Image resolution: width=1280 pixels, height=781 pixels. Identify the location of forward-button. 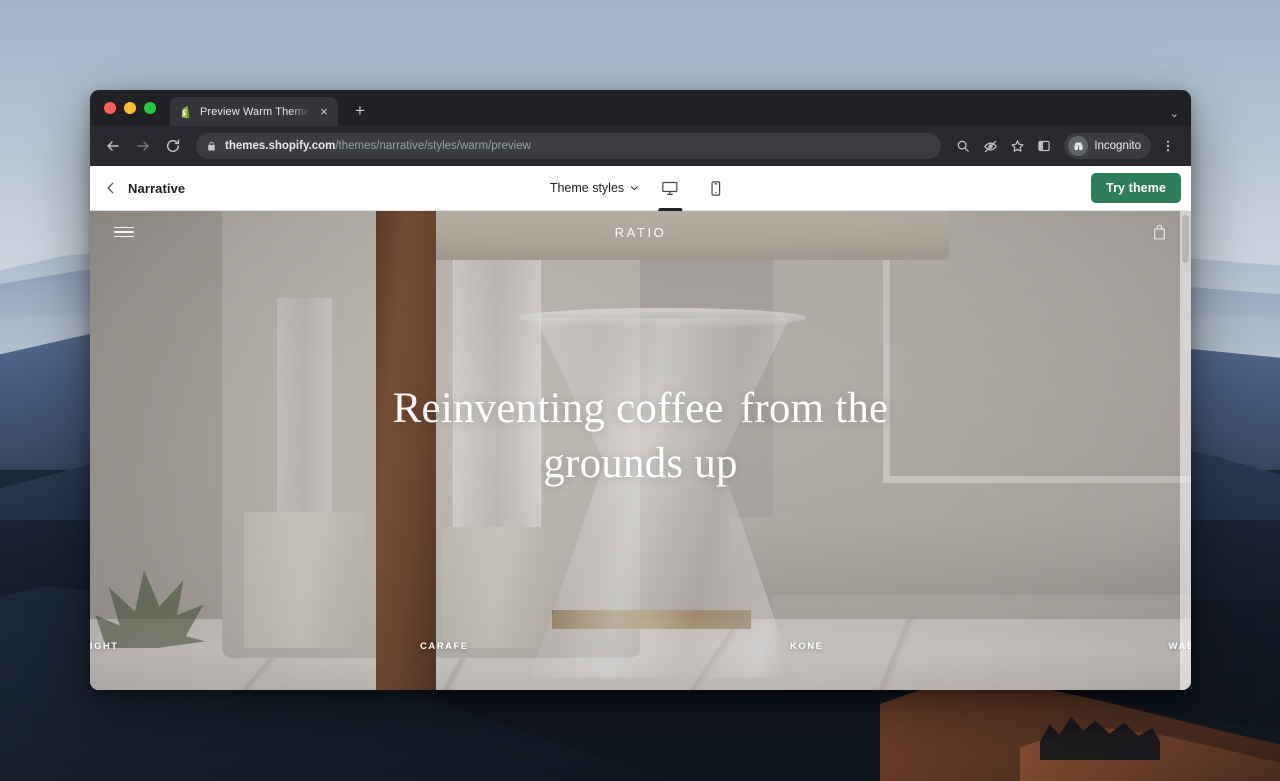
(143, 146).